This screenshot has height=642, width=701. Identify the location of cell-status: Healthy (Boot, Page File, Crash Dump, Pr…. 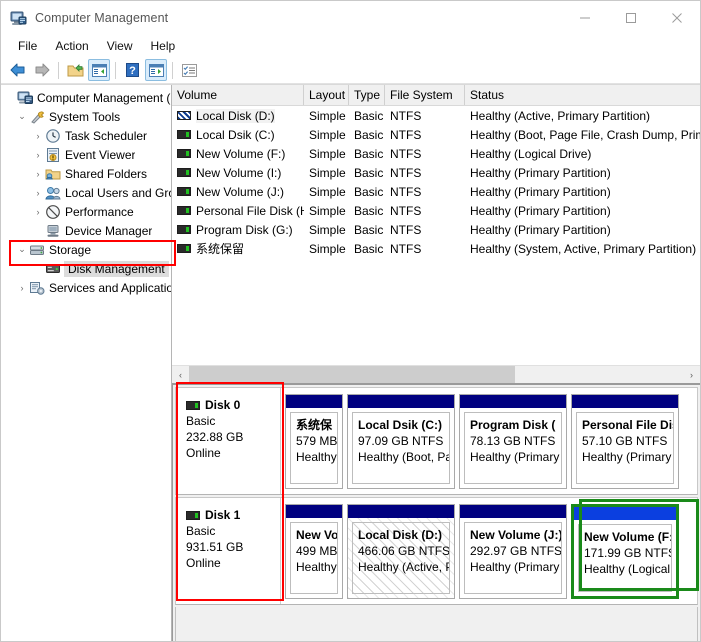
(585, 134).